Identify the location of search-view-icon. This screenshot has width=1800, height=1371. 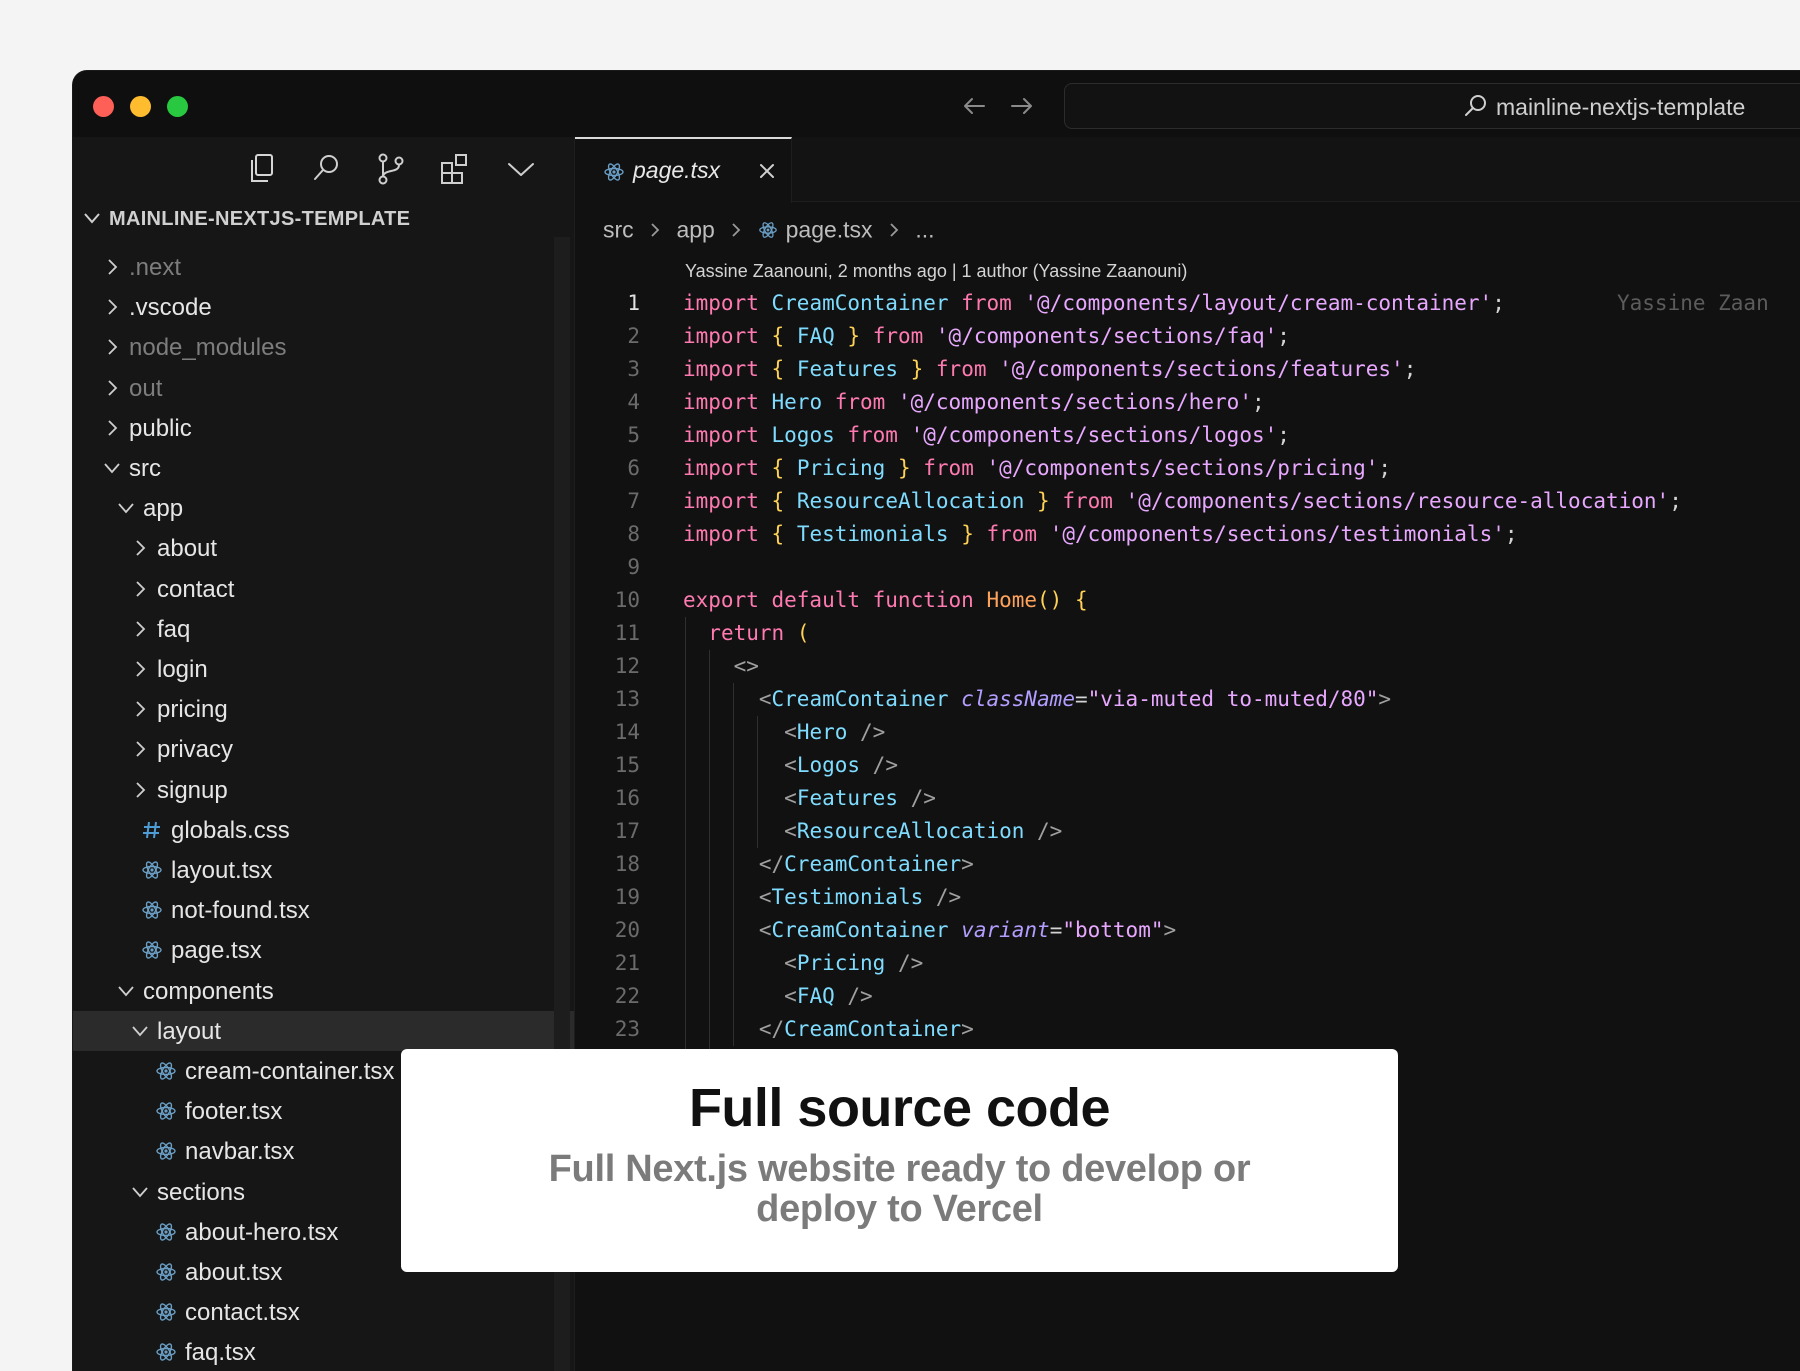
(327, 169).